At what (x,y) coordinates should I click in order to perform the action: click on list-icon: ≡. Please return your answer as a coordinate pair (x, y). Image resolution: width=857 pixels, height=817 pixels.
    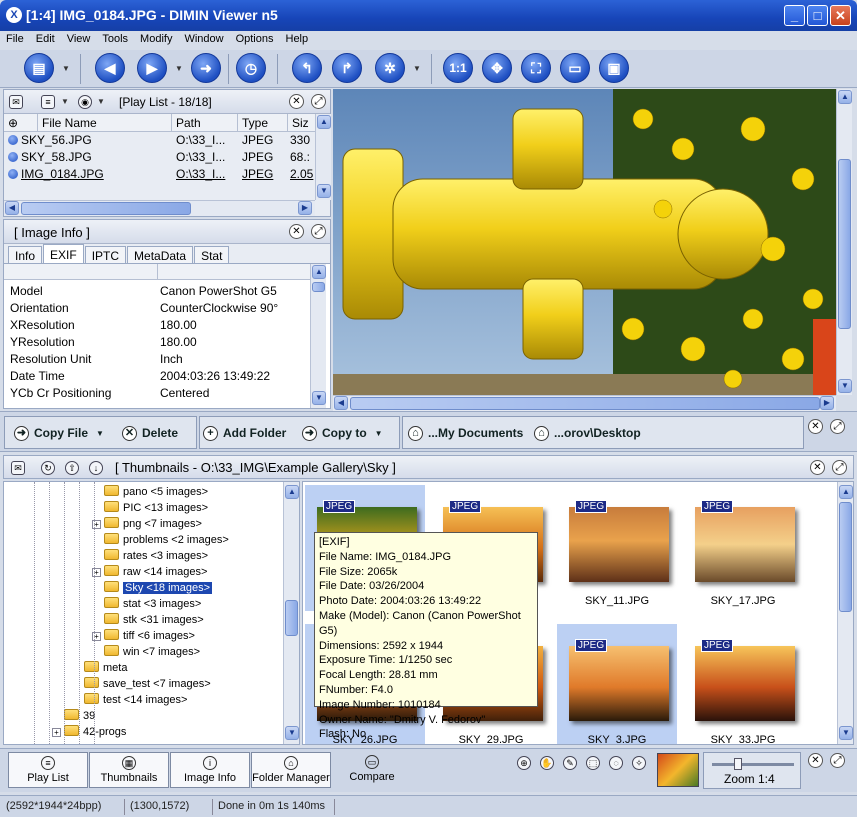
    Looking at the image, I should click on (48, 102).